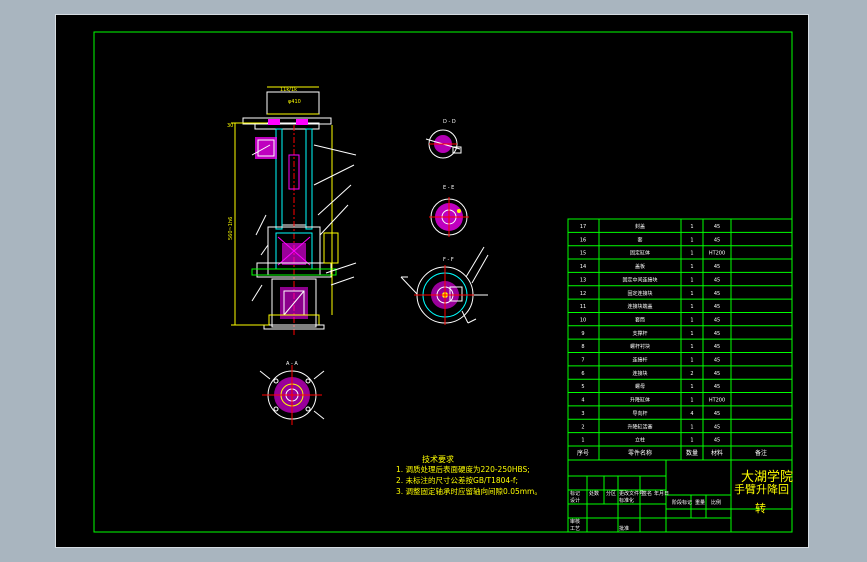 The height and width of the screenshot is (562, 867). Describe the element at coordinates (626, 500) in the screenshot. I see `tb-label-std: 标准化` at that location.